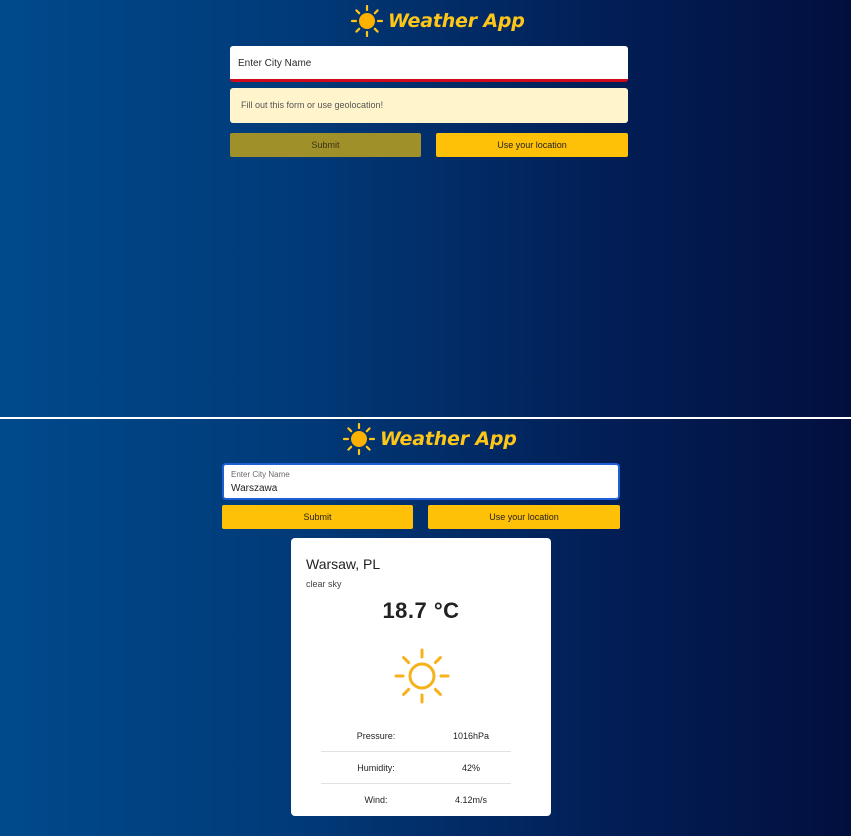 The height and width of the screenshot is (836, 851). I want to click on stat-value: 42%, so click(470, 767).